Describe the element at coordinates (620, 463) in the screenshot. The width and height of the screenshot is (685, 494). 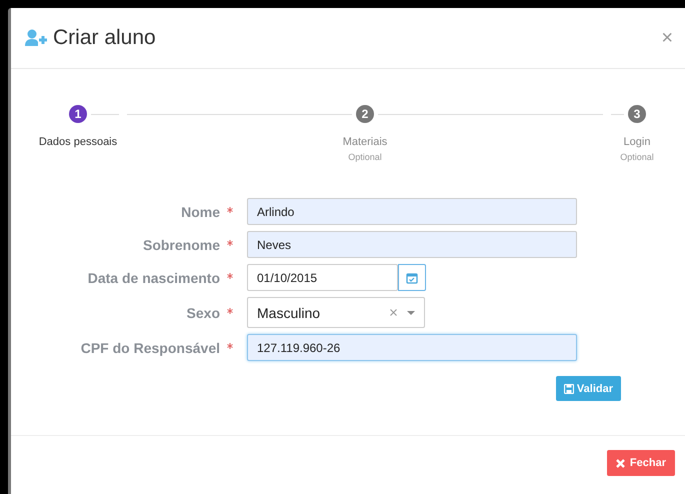
I see `close-icon` at that location.